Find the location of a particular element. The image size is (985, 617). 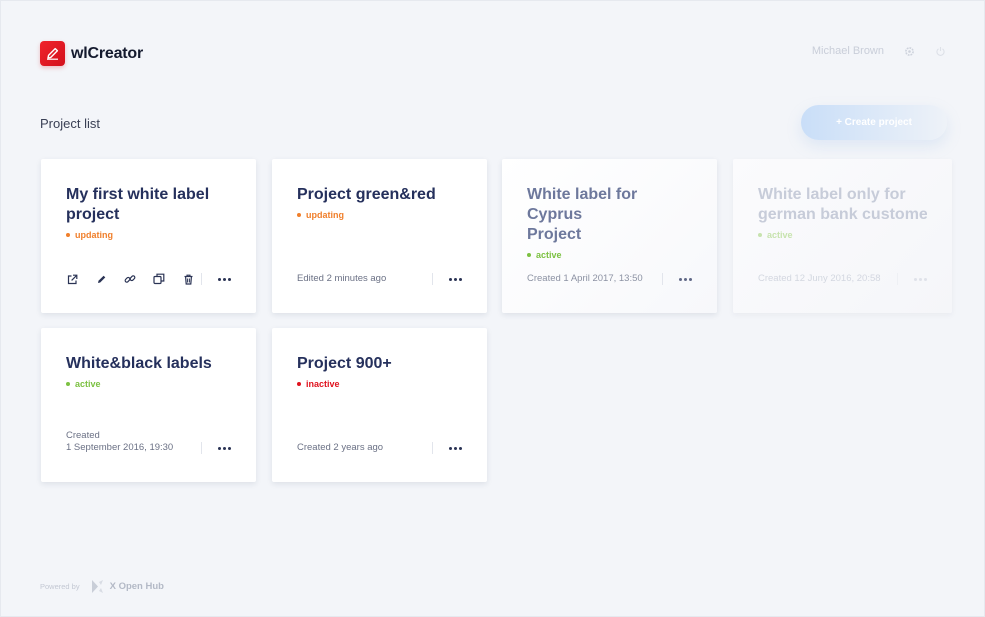

open-external-icon is located at coordinates (72, 279).